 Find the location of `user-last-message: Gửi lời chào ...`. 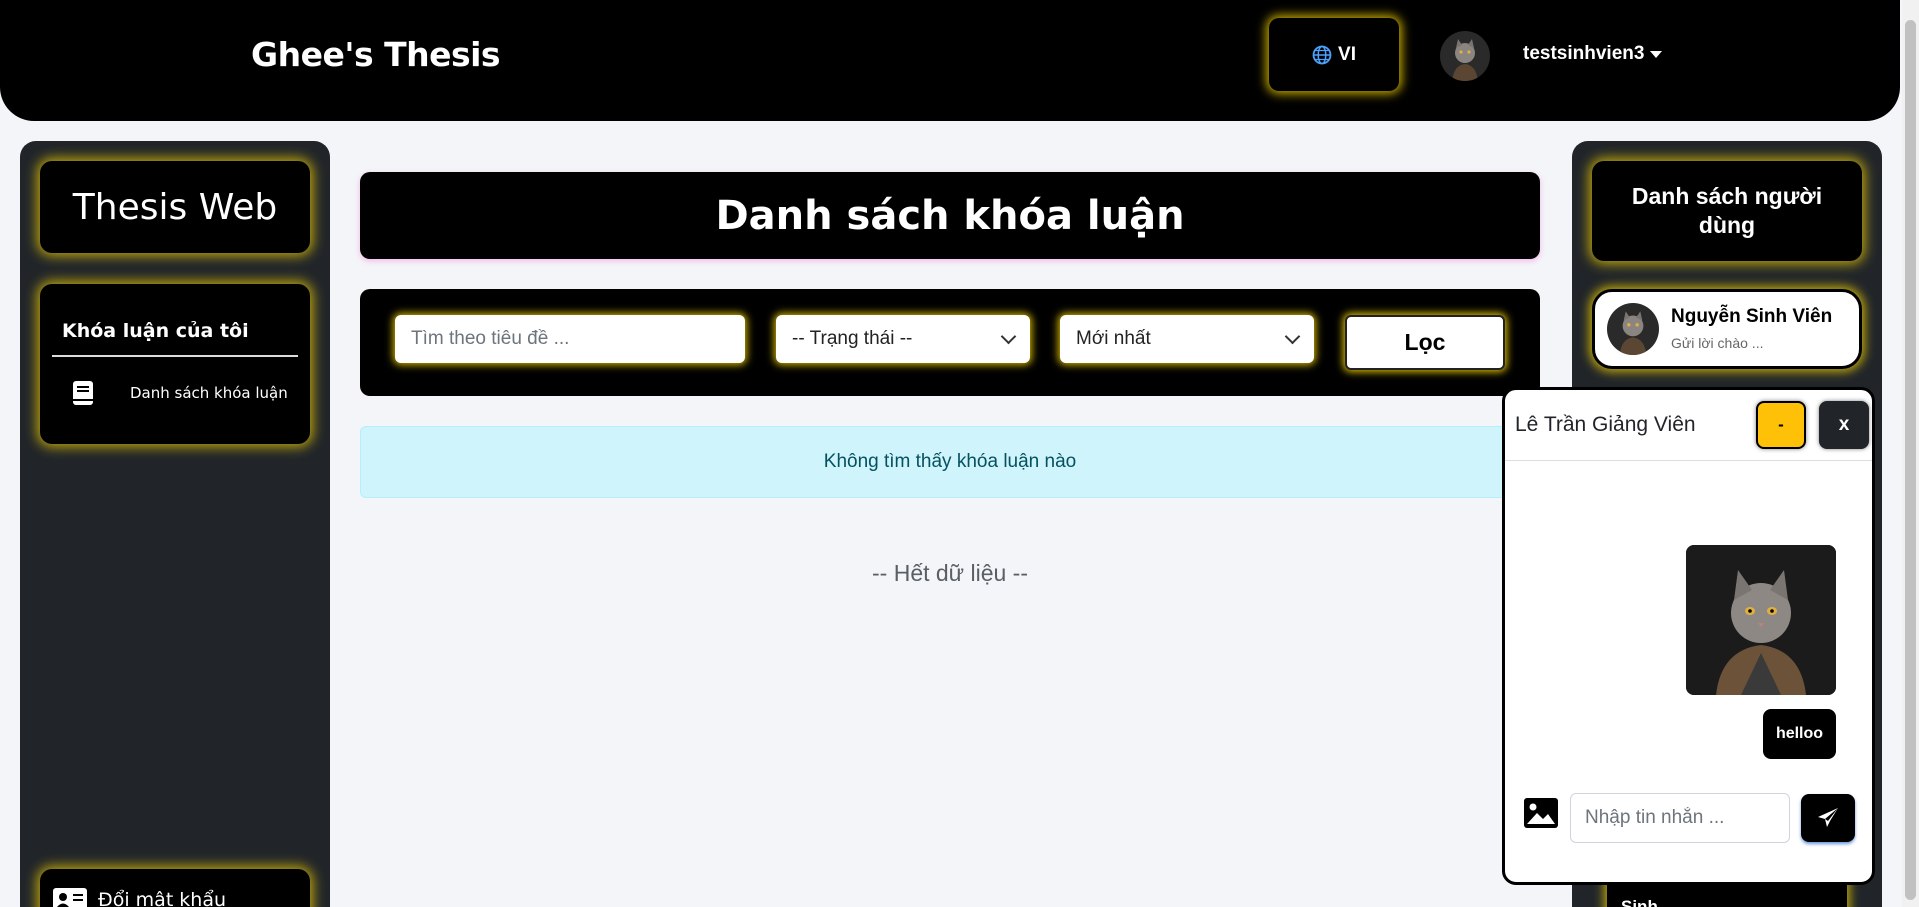

user-last-message: Gửi lời chào ... is located at coordinates (1717, 343).